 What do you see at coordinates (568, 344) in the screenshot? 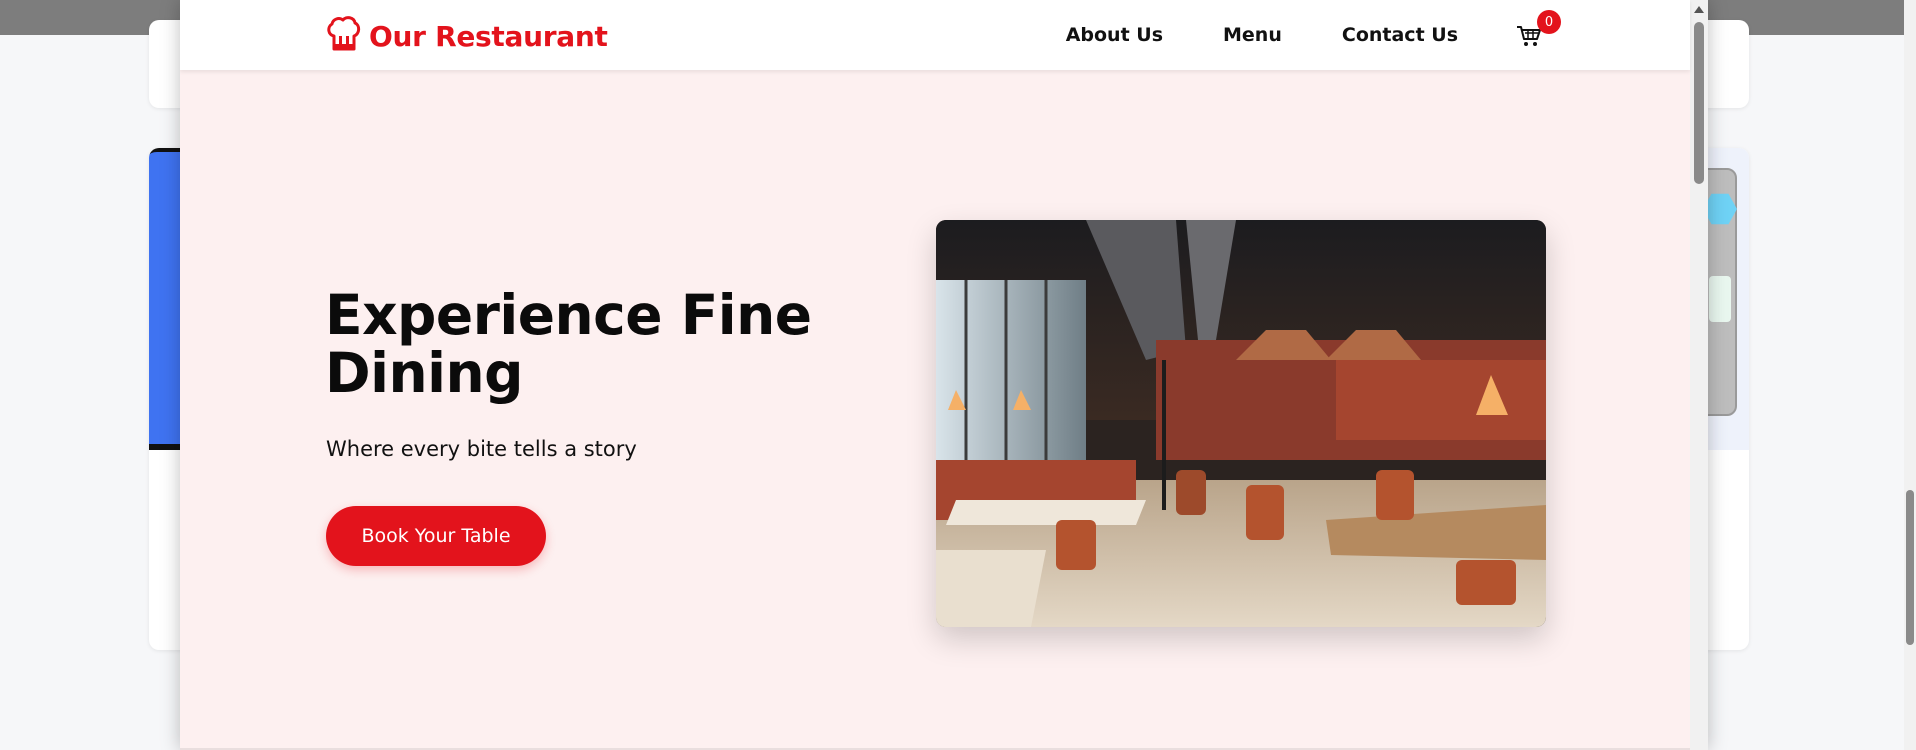
I see `hero-title: Experience Fine Dining` at bounding box center [568, 344].